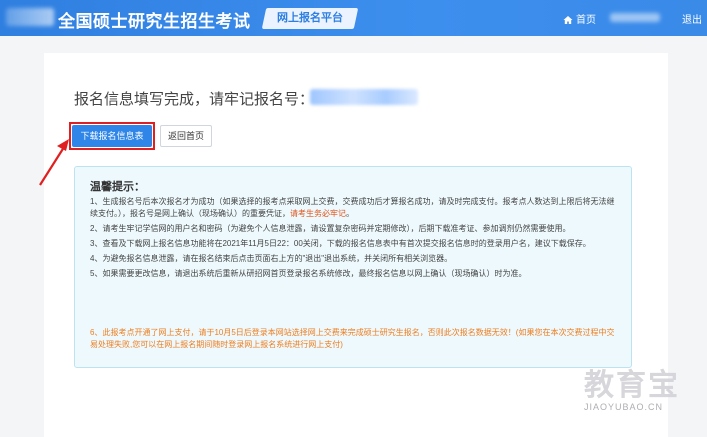  What do you see at coordinates (692, 18) in the screenshot?
I see `logout-link: 退出` at bounding box center [692, 18].